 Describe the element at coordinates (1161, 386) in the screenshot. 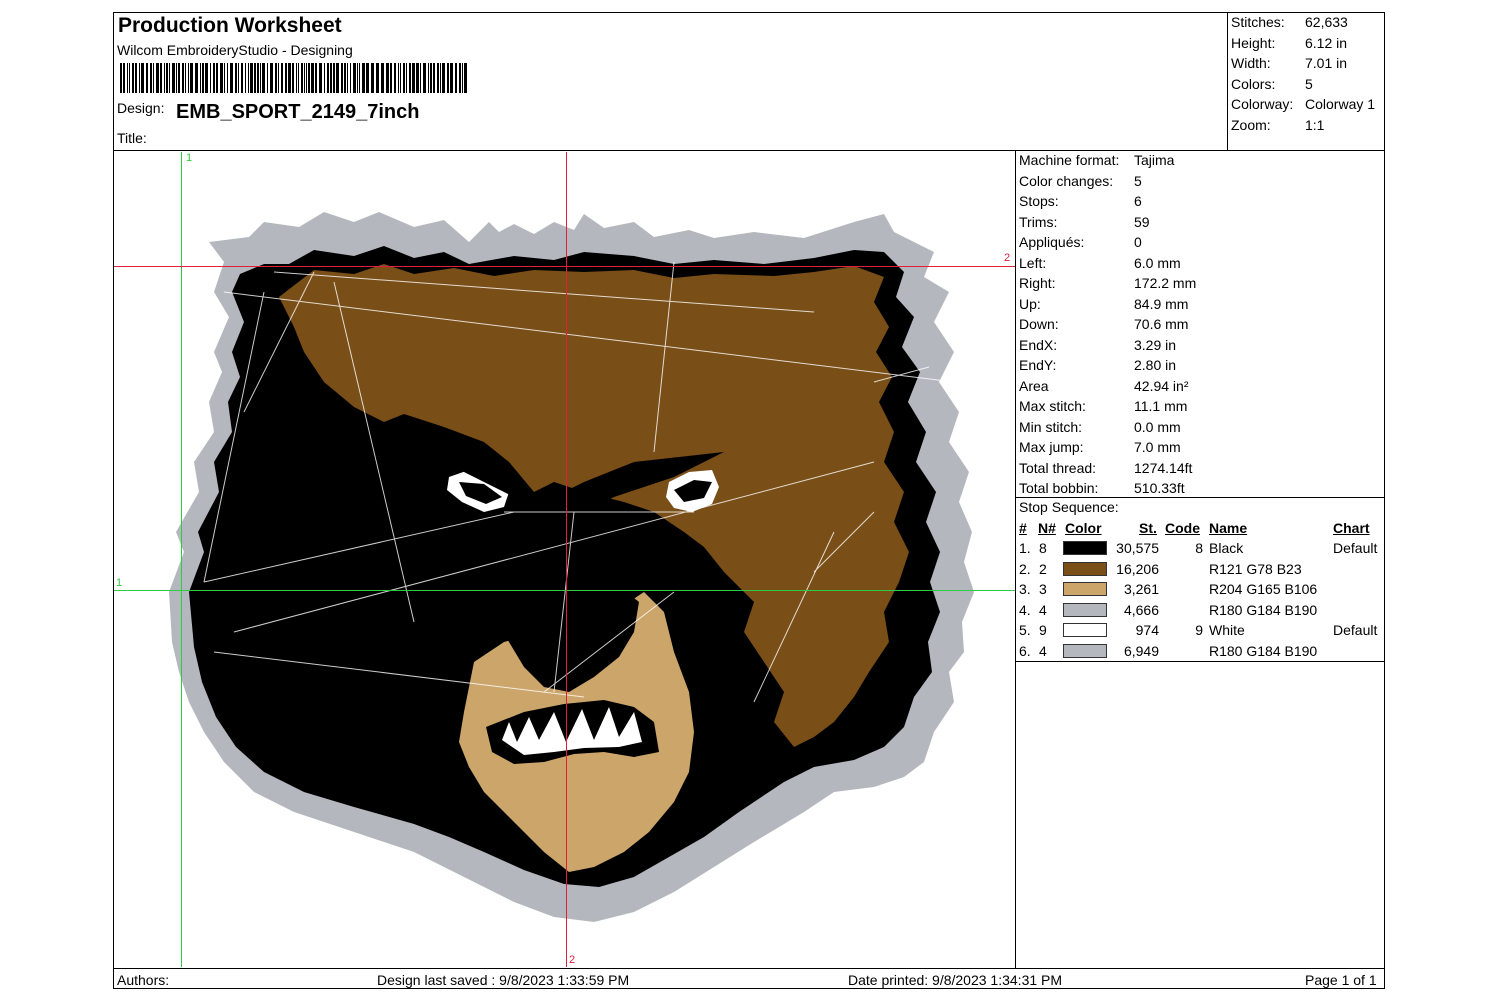

I see `stat-value: 42.94 in²` at that location.